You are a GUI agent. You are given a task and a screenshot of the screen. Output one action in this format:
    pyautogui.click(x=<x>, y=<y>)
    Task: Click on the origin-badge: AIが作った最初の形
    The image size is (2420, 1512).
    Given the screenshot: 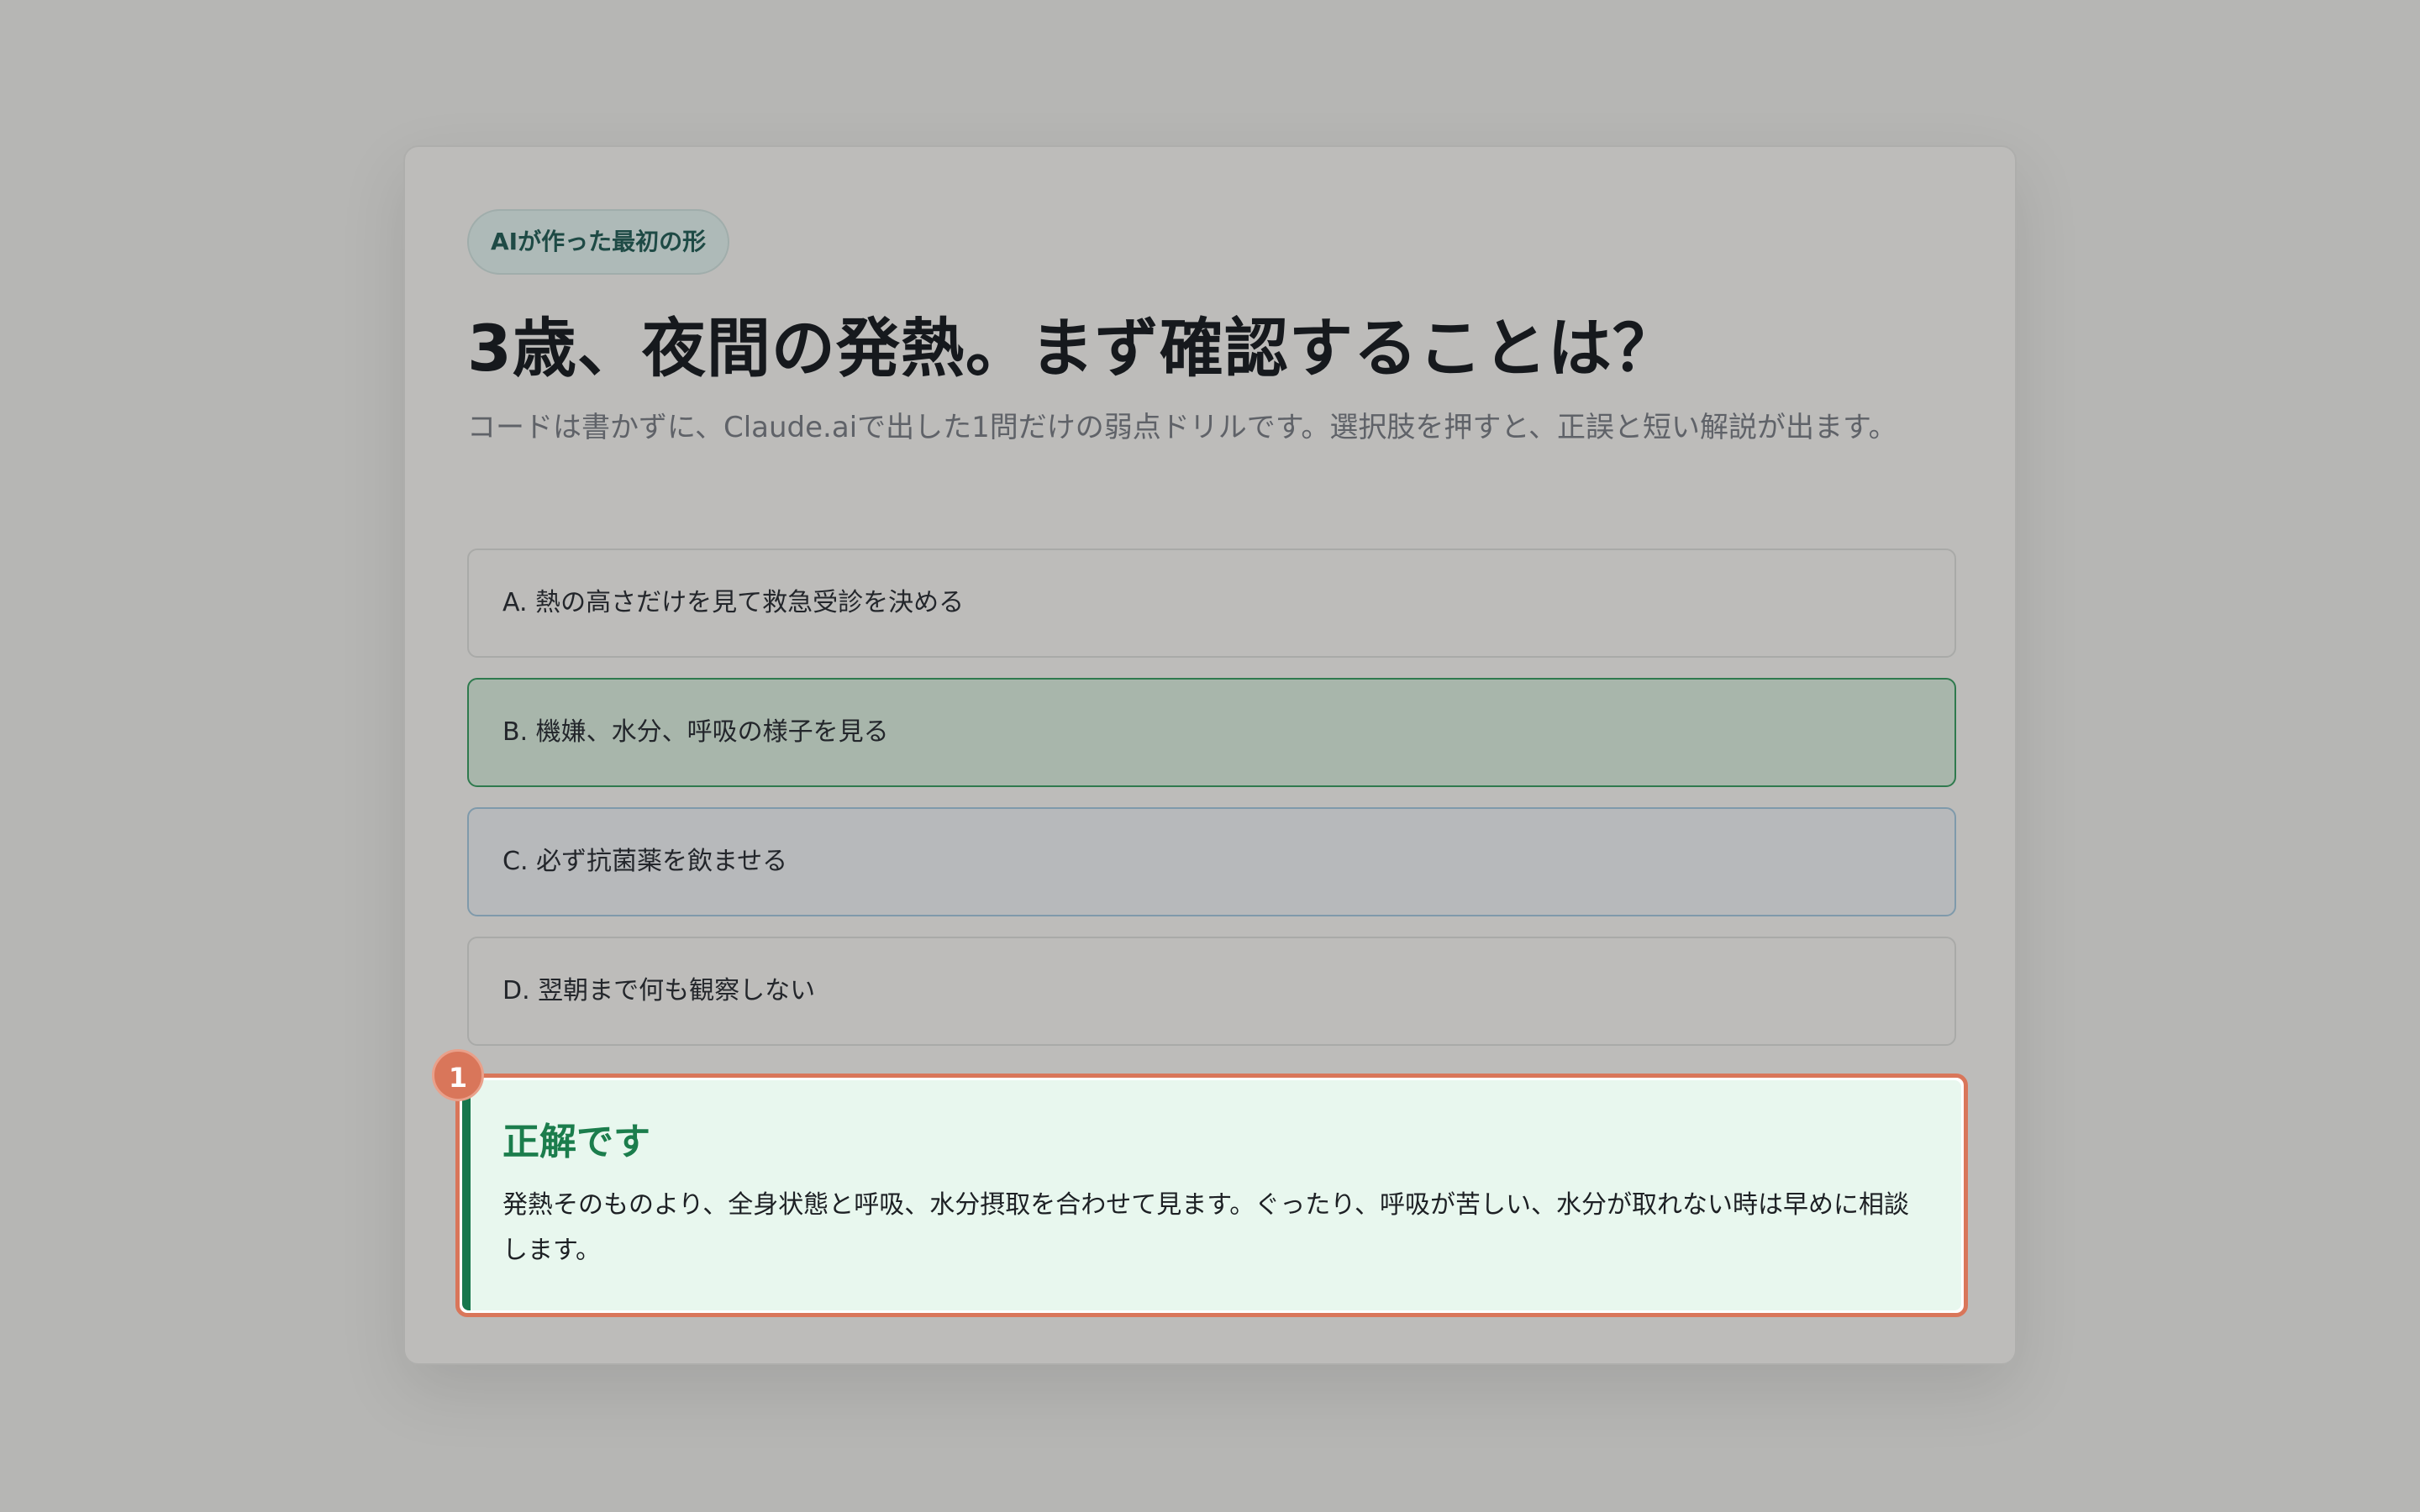 What is the action you would take?
    pyautogui.click(x=598, y=242)
    